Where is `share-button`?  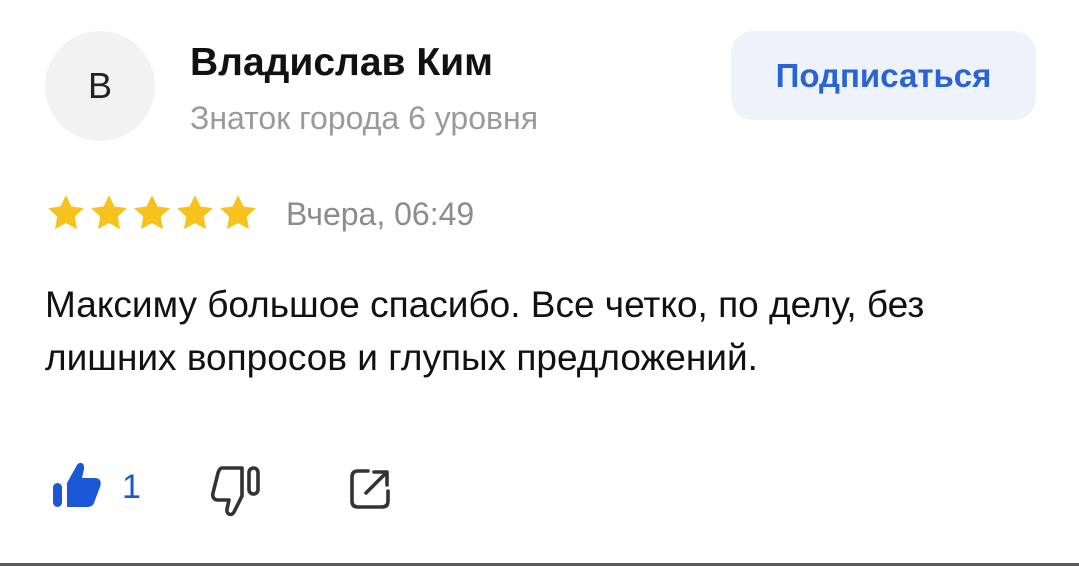
share-button is located at coordinates (370, 491).